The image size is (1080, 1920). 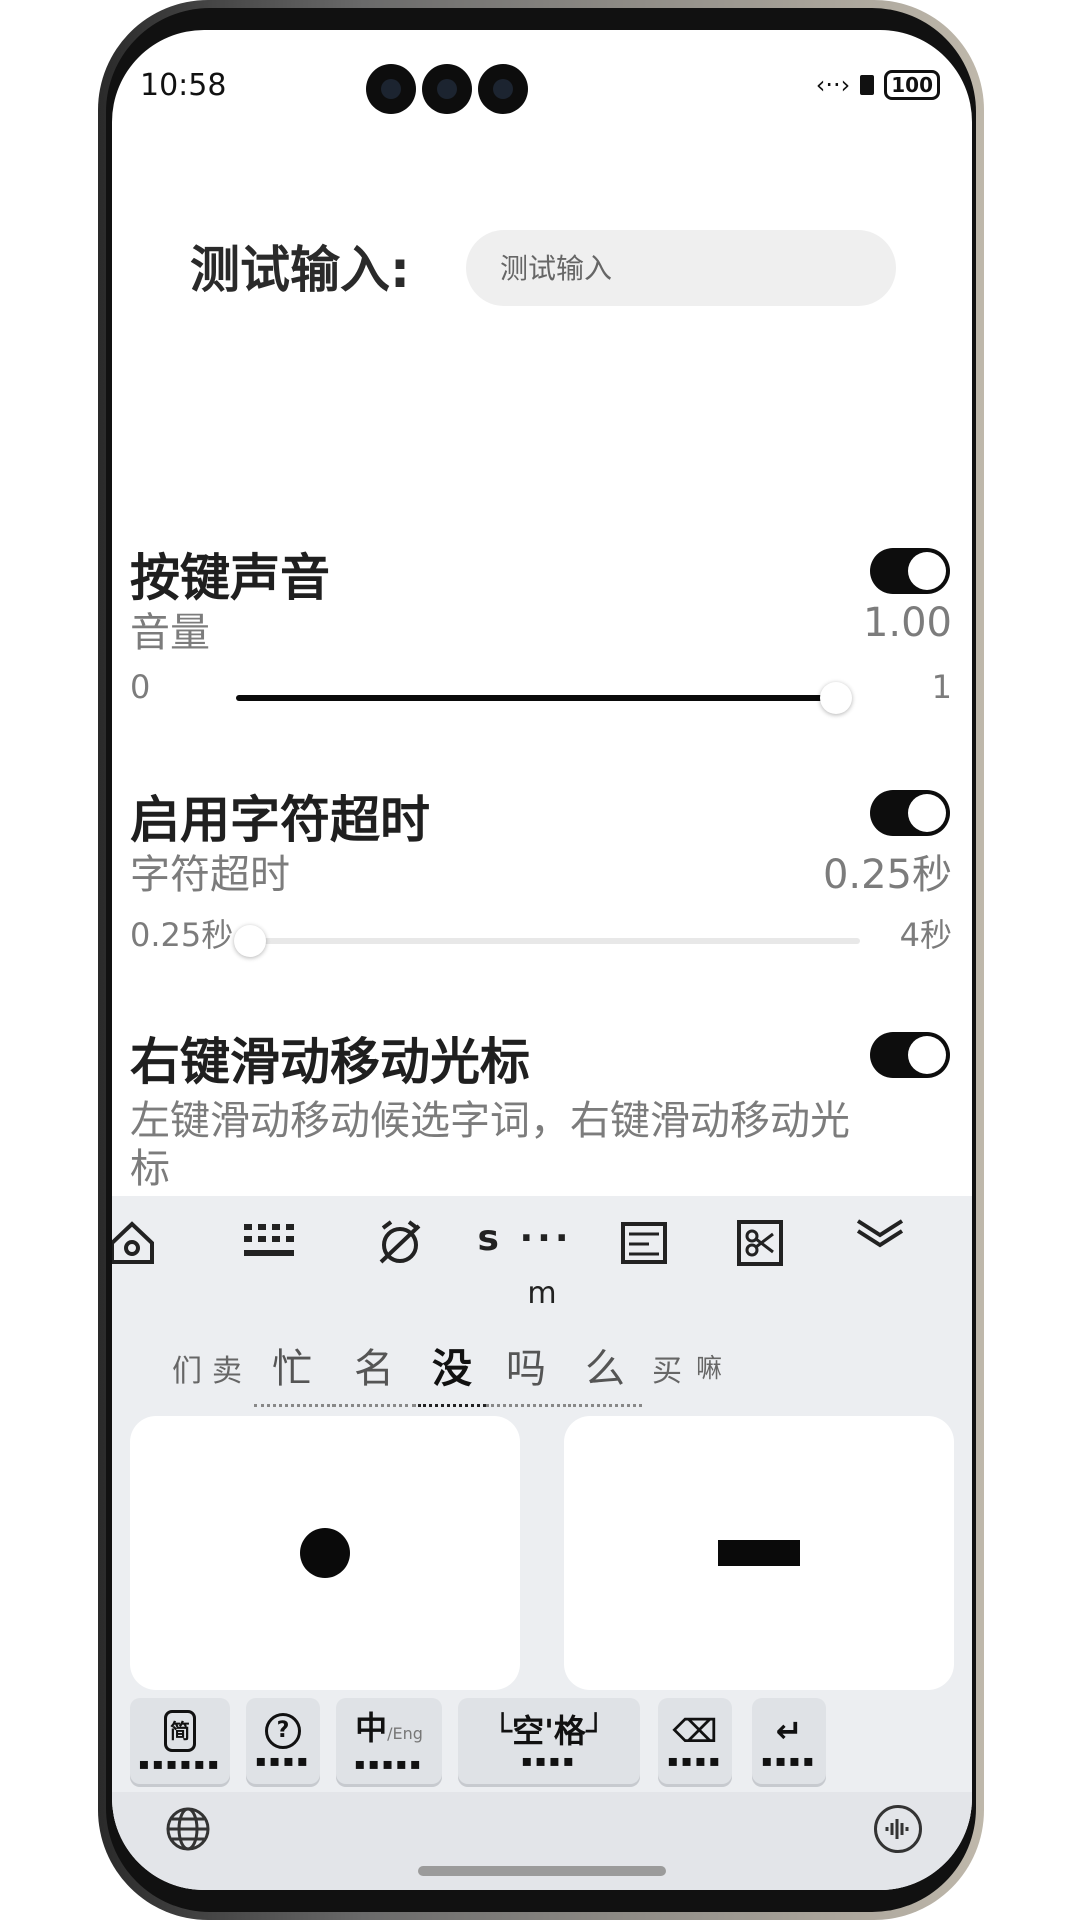 I want to click on timeout-slider-thumb, so click(x=250, y=941).